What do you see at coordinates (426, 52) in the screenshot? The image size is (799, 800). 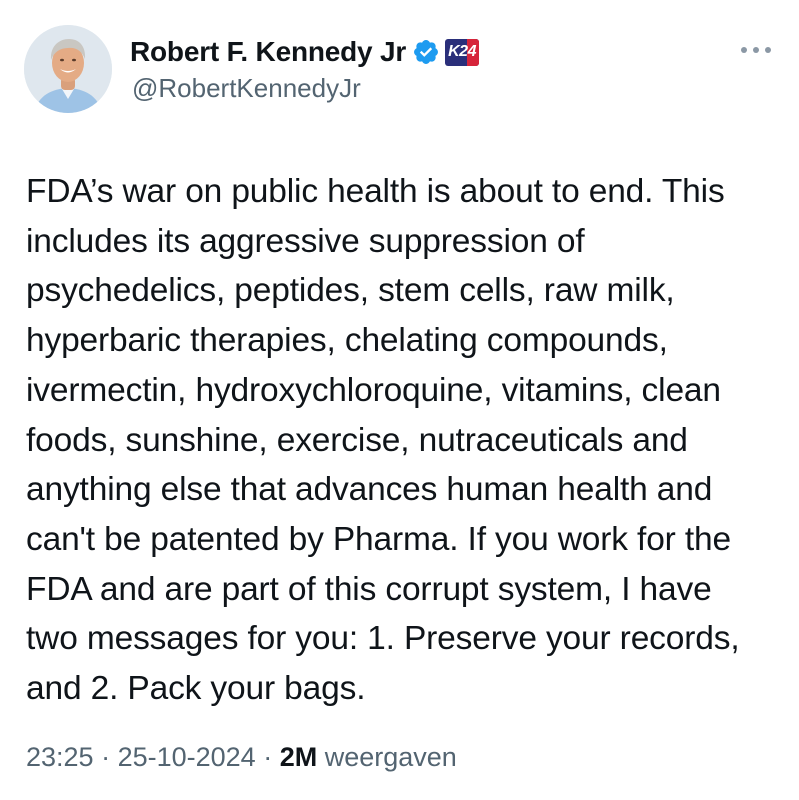 I see `verified-badge-icon` at bounding box center [426, 52].